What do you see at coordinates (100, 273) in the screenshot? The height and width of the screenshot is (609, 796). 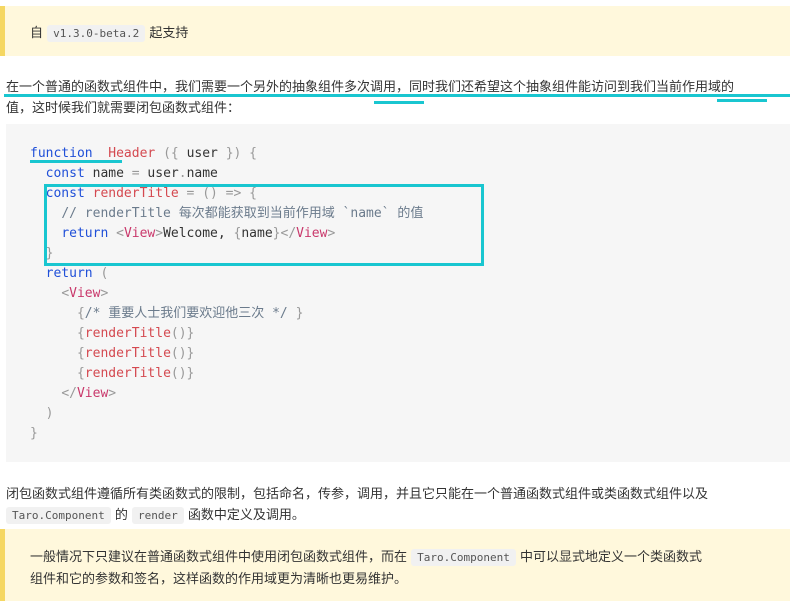 I see `code-token: (` at bounding box center [100, 273].